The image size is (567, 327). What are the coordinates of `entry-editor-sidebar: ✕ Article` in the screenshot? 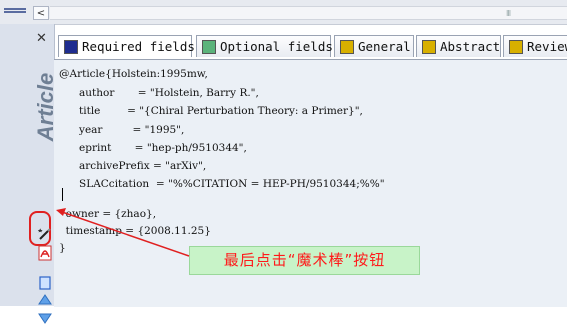 It's located at (29, 174).